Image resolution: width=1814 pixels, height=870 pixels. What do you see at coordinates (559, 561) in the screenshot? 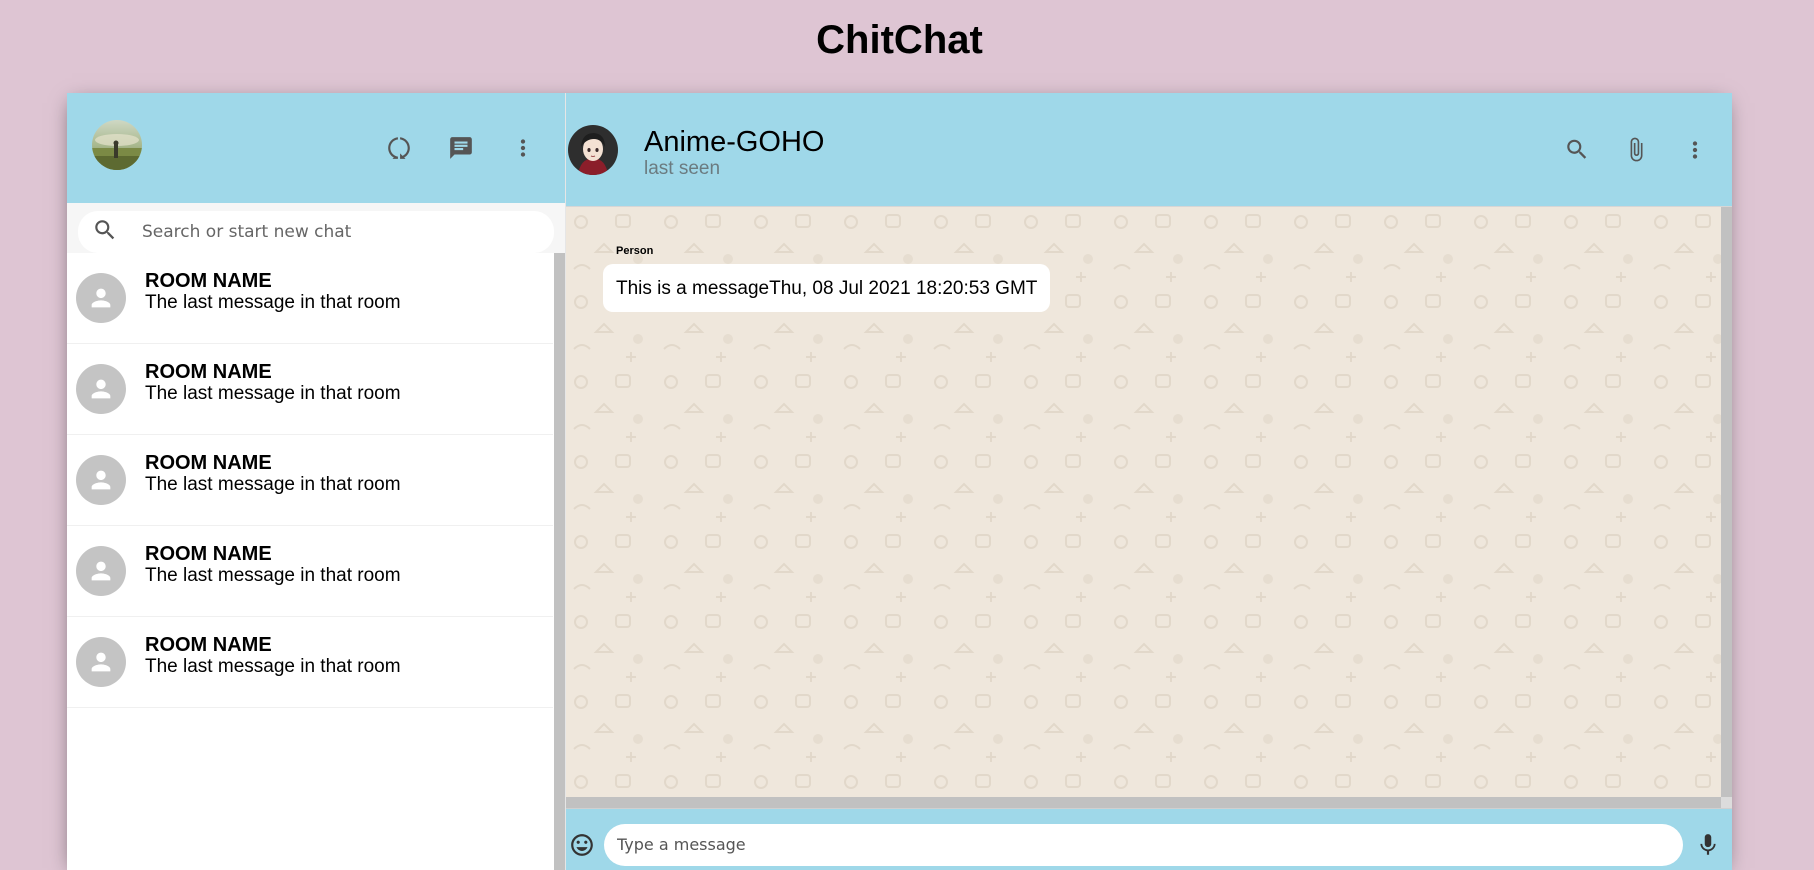
I see `sidebar-scrollbar` at bounding box center [559, 561].